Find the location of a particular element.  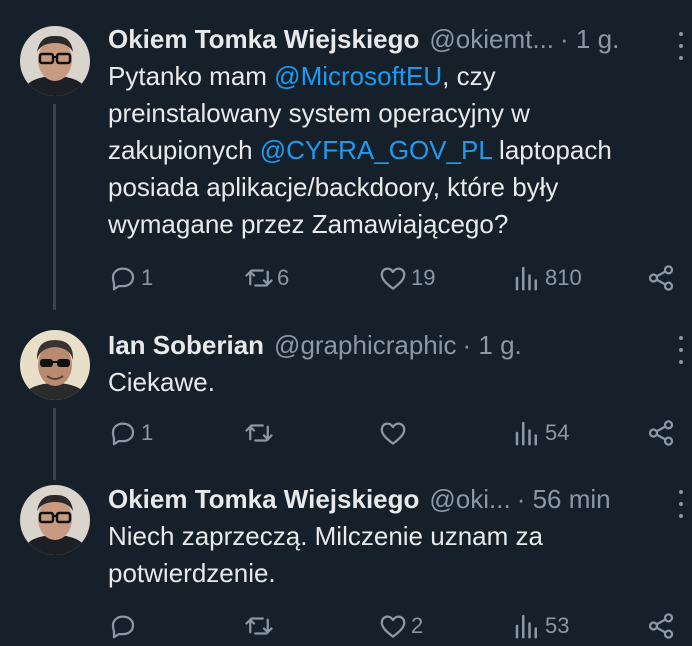

views-count: 810 is located at coordinates (563, 277).